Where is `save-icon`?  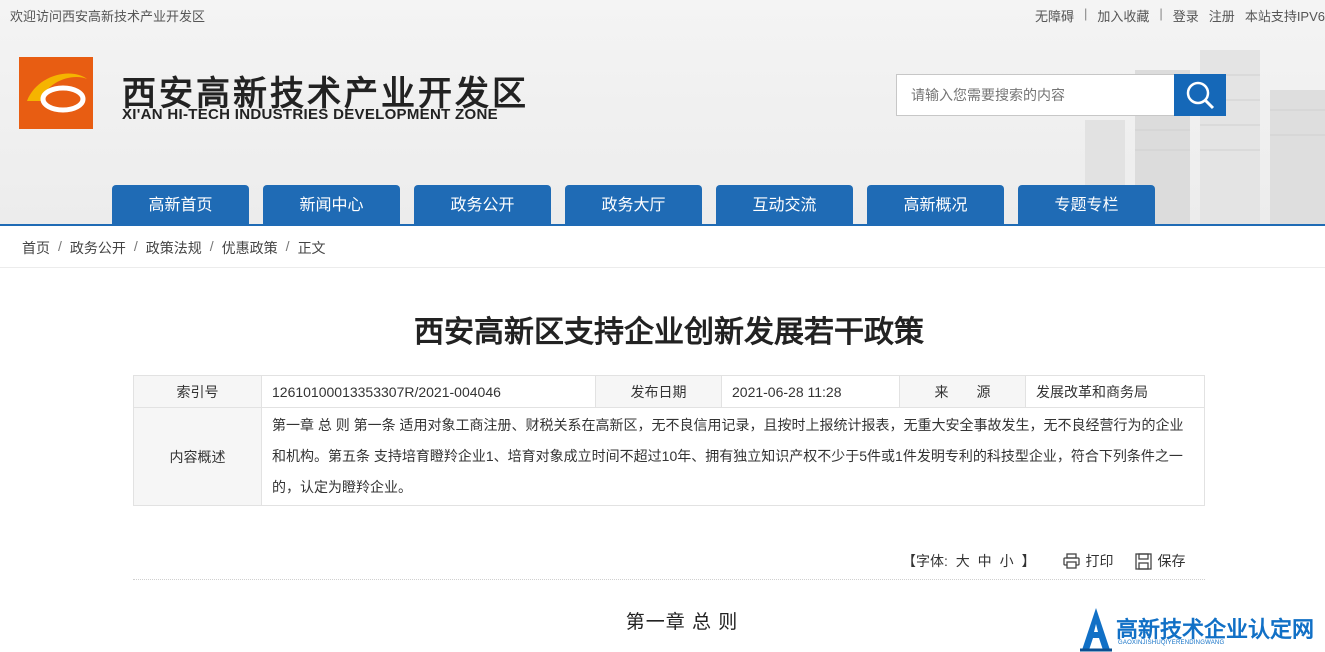 save-icon is located at coordinates (1144, 561).